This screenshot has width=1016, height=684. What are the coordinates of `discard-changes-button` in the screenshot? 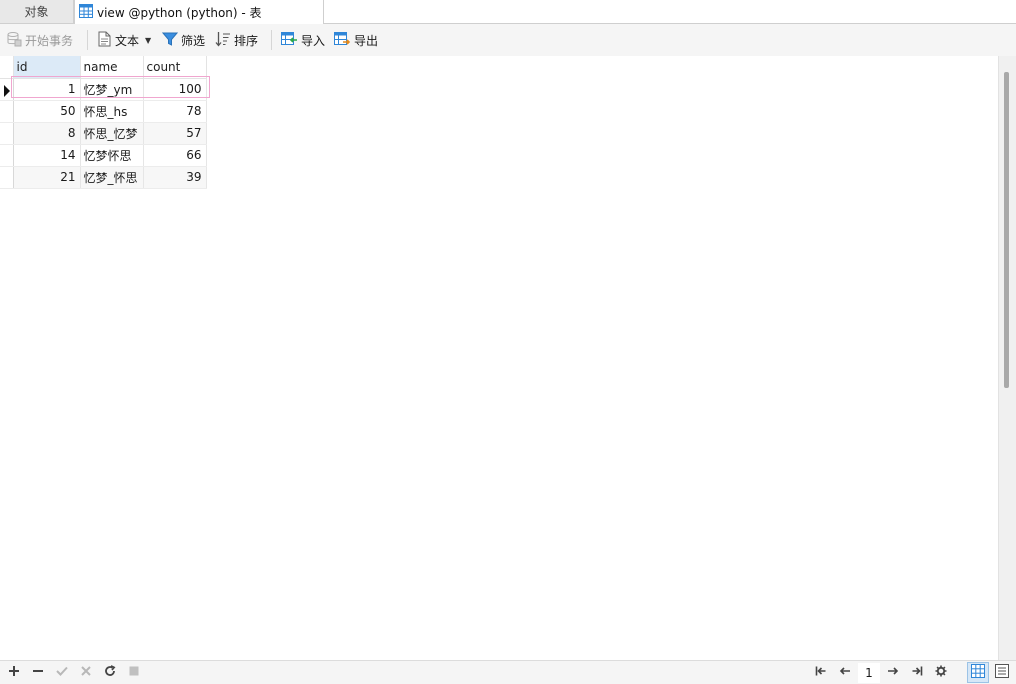 It's located at (86, 673).